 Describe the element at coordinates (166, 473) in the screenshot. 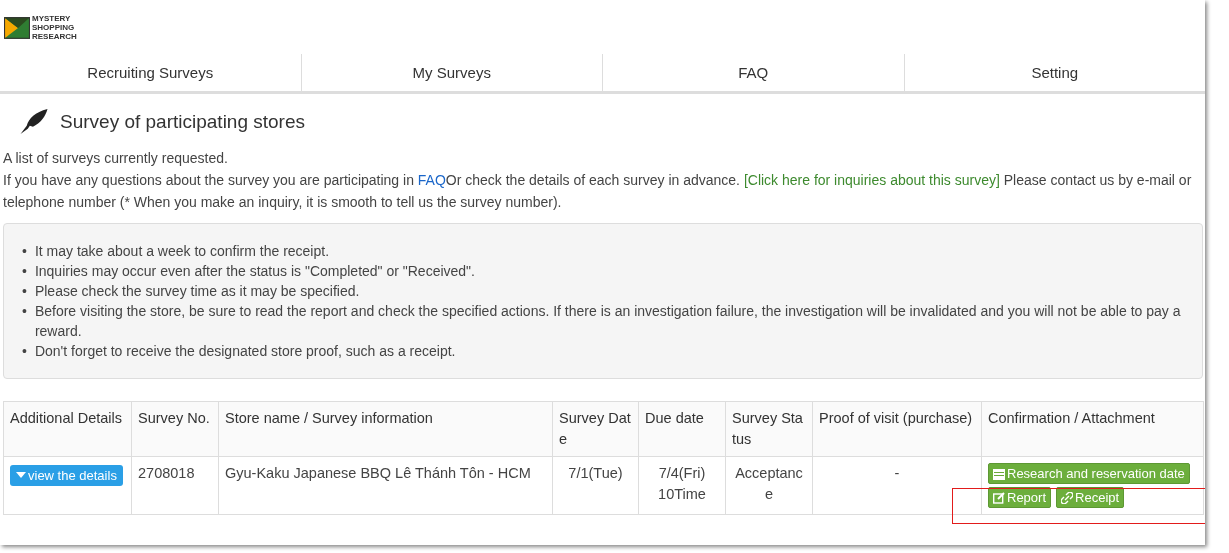

I see `table-cell: 2708018` at that location.